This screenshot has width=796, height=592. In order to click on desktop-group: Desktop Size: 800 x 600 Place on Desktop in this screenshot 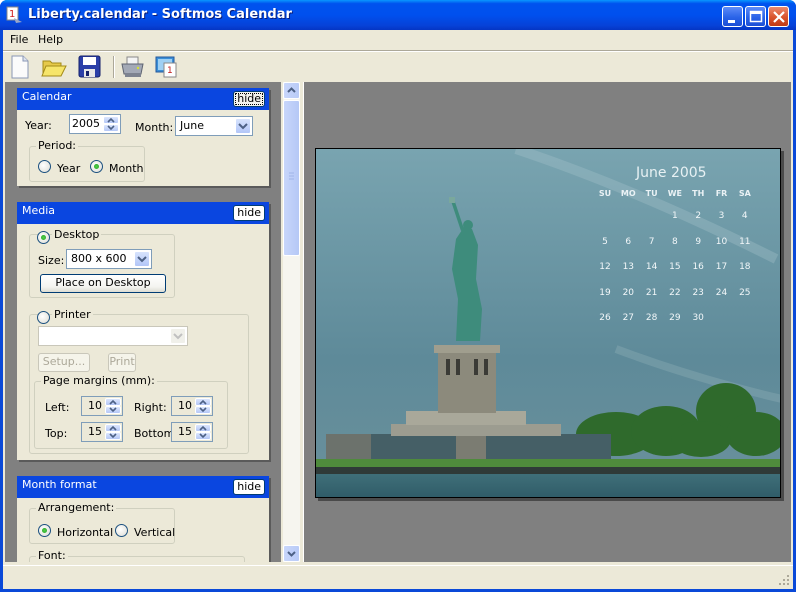, I will do `click(102, 263)`.